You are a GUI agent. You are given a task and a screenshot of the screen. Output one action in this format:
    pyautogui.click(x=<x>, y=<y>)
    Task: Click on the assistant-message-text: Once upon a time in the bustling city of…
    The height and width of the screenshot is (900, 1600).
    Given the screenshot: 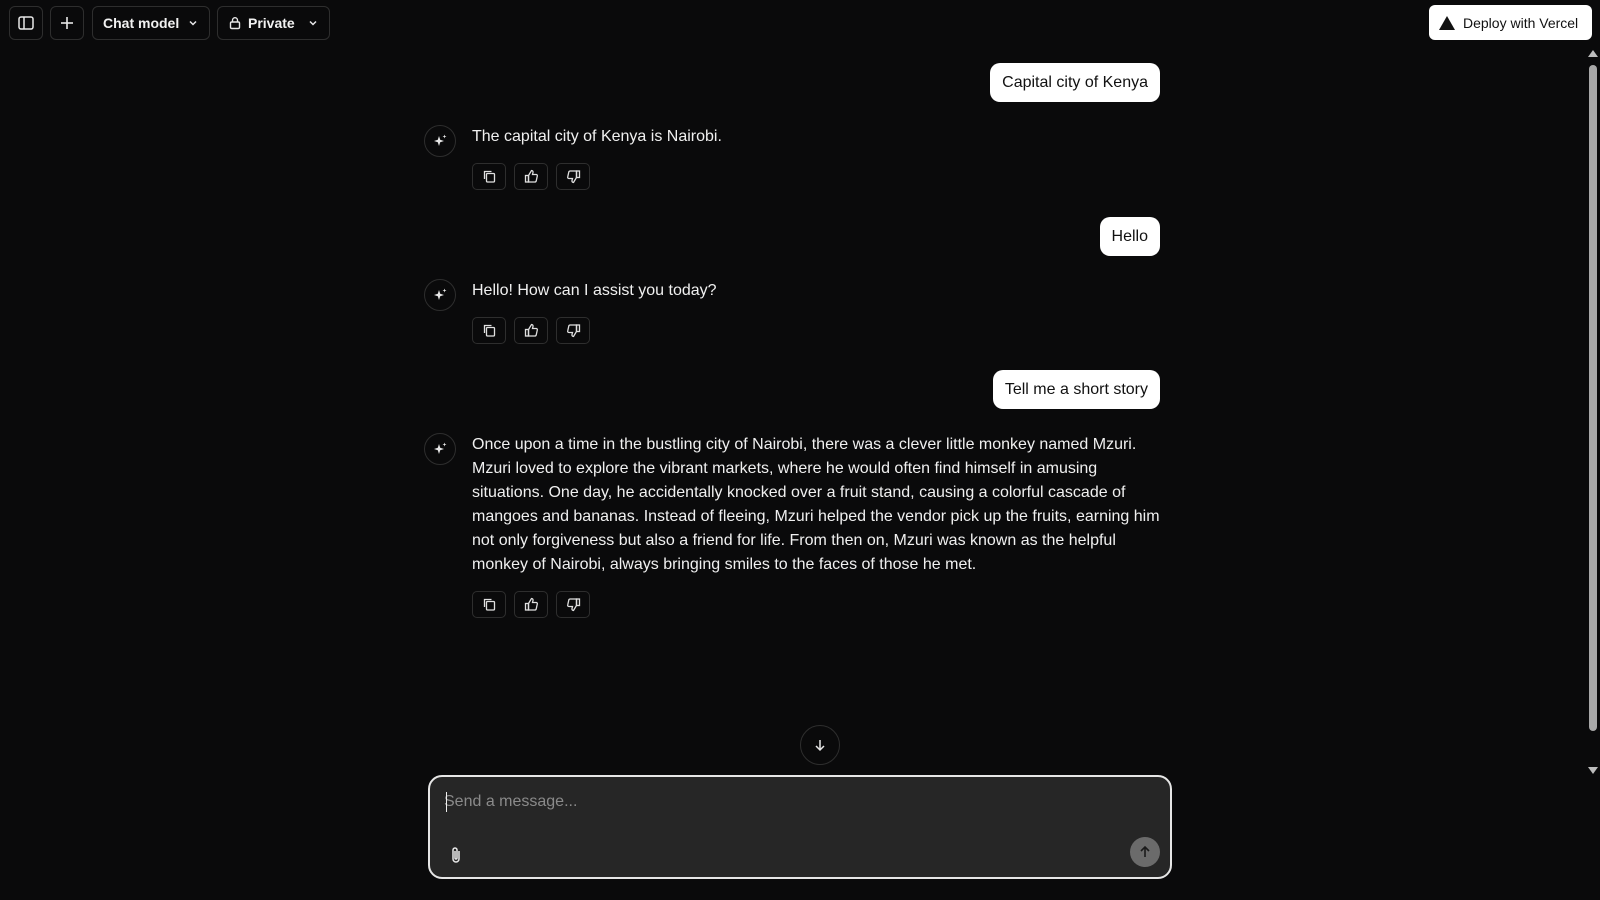 What is the action you would take?
    pyautogui.click(x=816, y=504)
    